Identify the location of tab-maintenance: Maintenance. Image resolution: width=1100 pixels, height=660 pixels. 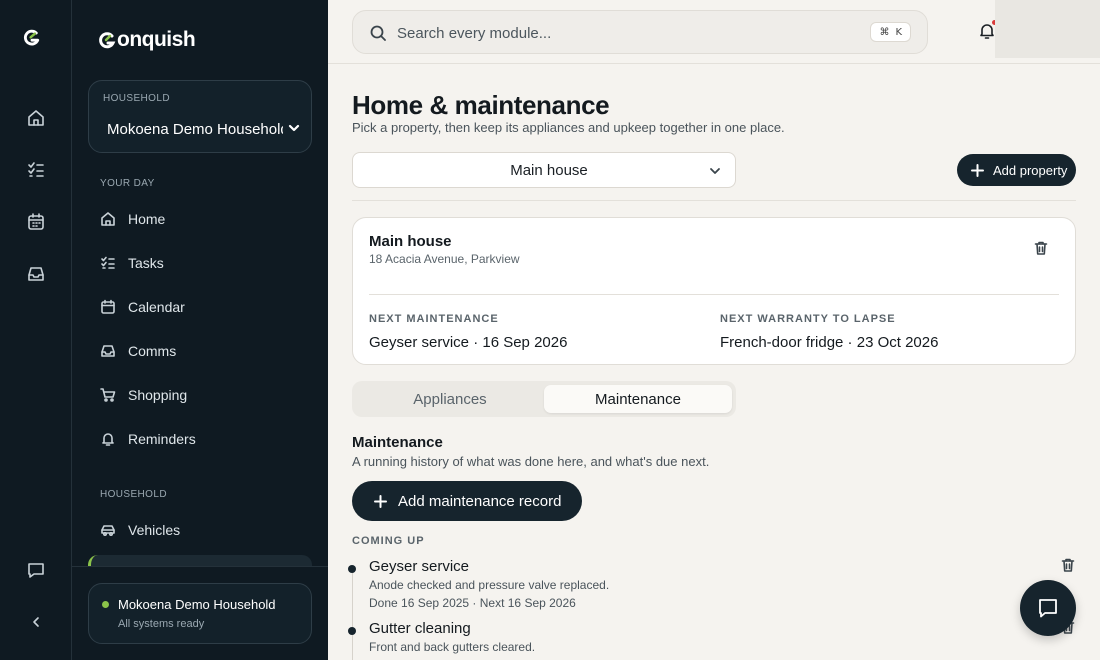
(638, 399).